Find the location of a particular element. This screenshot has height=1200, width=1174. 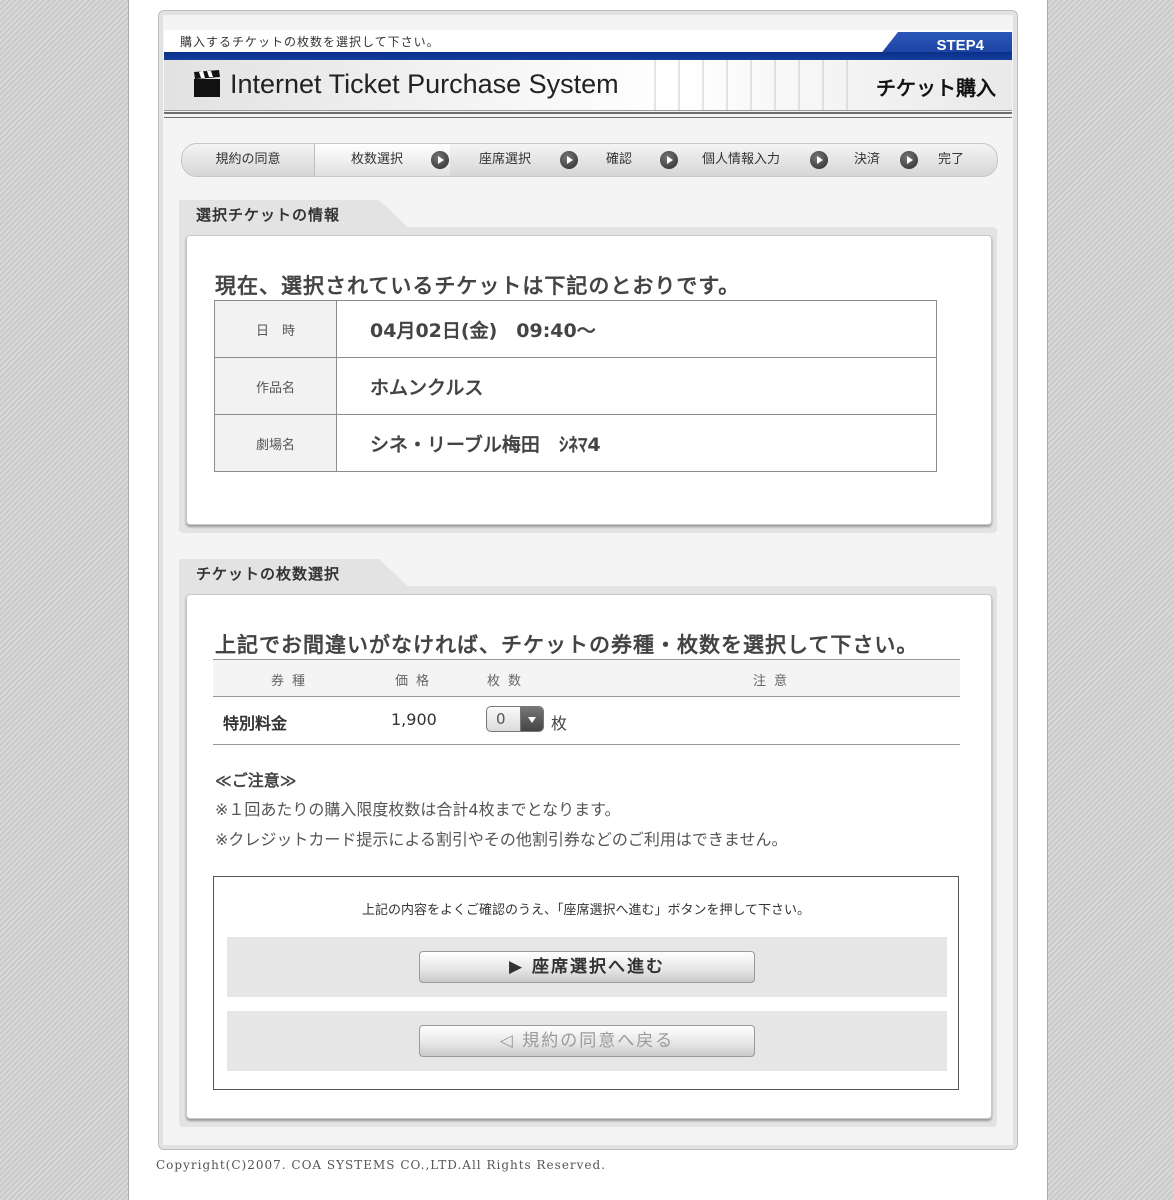

table-row: 特別料金 1,900 0 枚 is located at coordinates (586, 720).